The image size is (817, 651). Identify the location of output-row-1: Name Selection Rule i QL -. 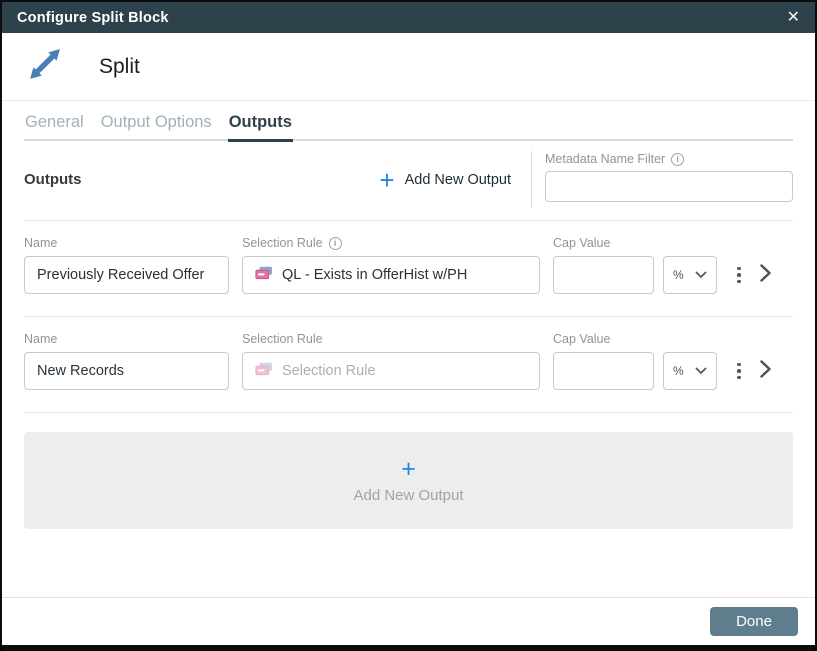
(408, 269).